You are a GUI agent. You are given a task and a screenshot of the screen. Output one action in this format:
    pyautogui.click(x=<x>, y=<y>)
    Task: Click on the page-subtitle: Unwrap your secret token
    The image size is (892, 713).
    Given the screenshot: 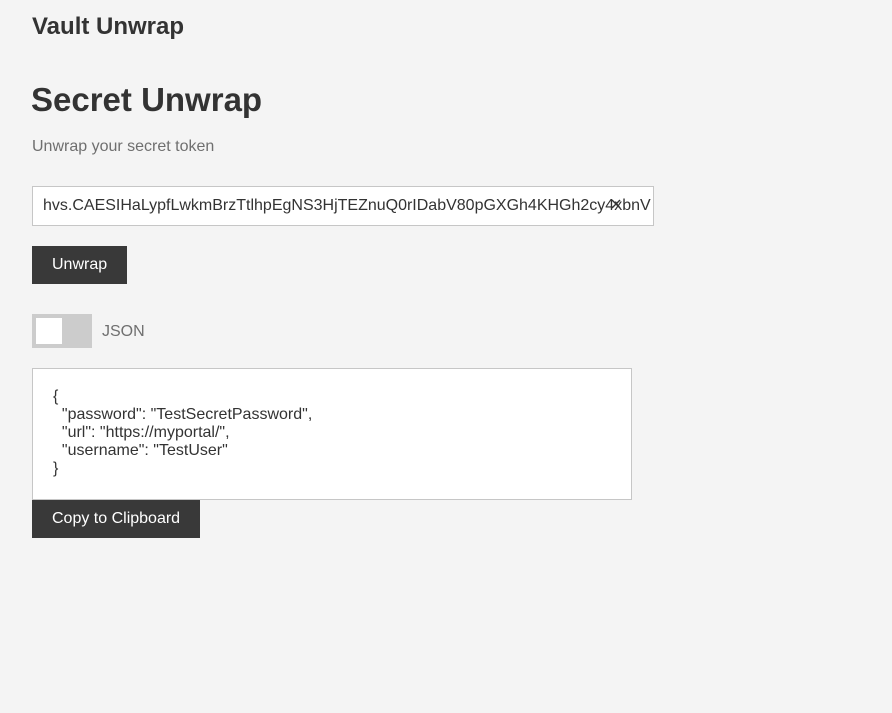 What is the action you would take?
    pyautogui.click(x=123, y=146)
    